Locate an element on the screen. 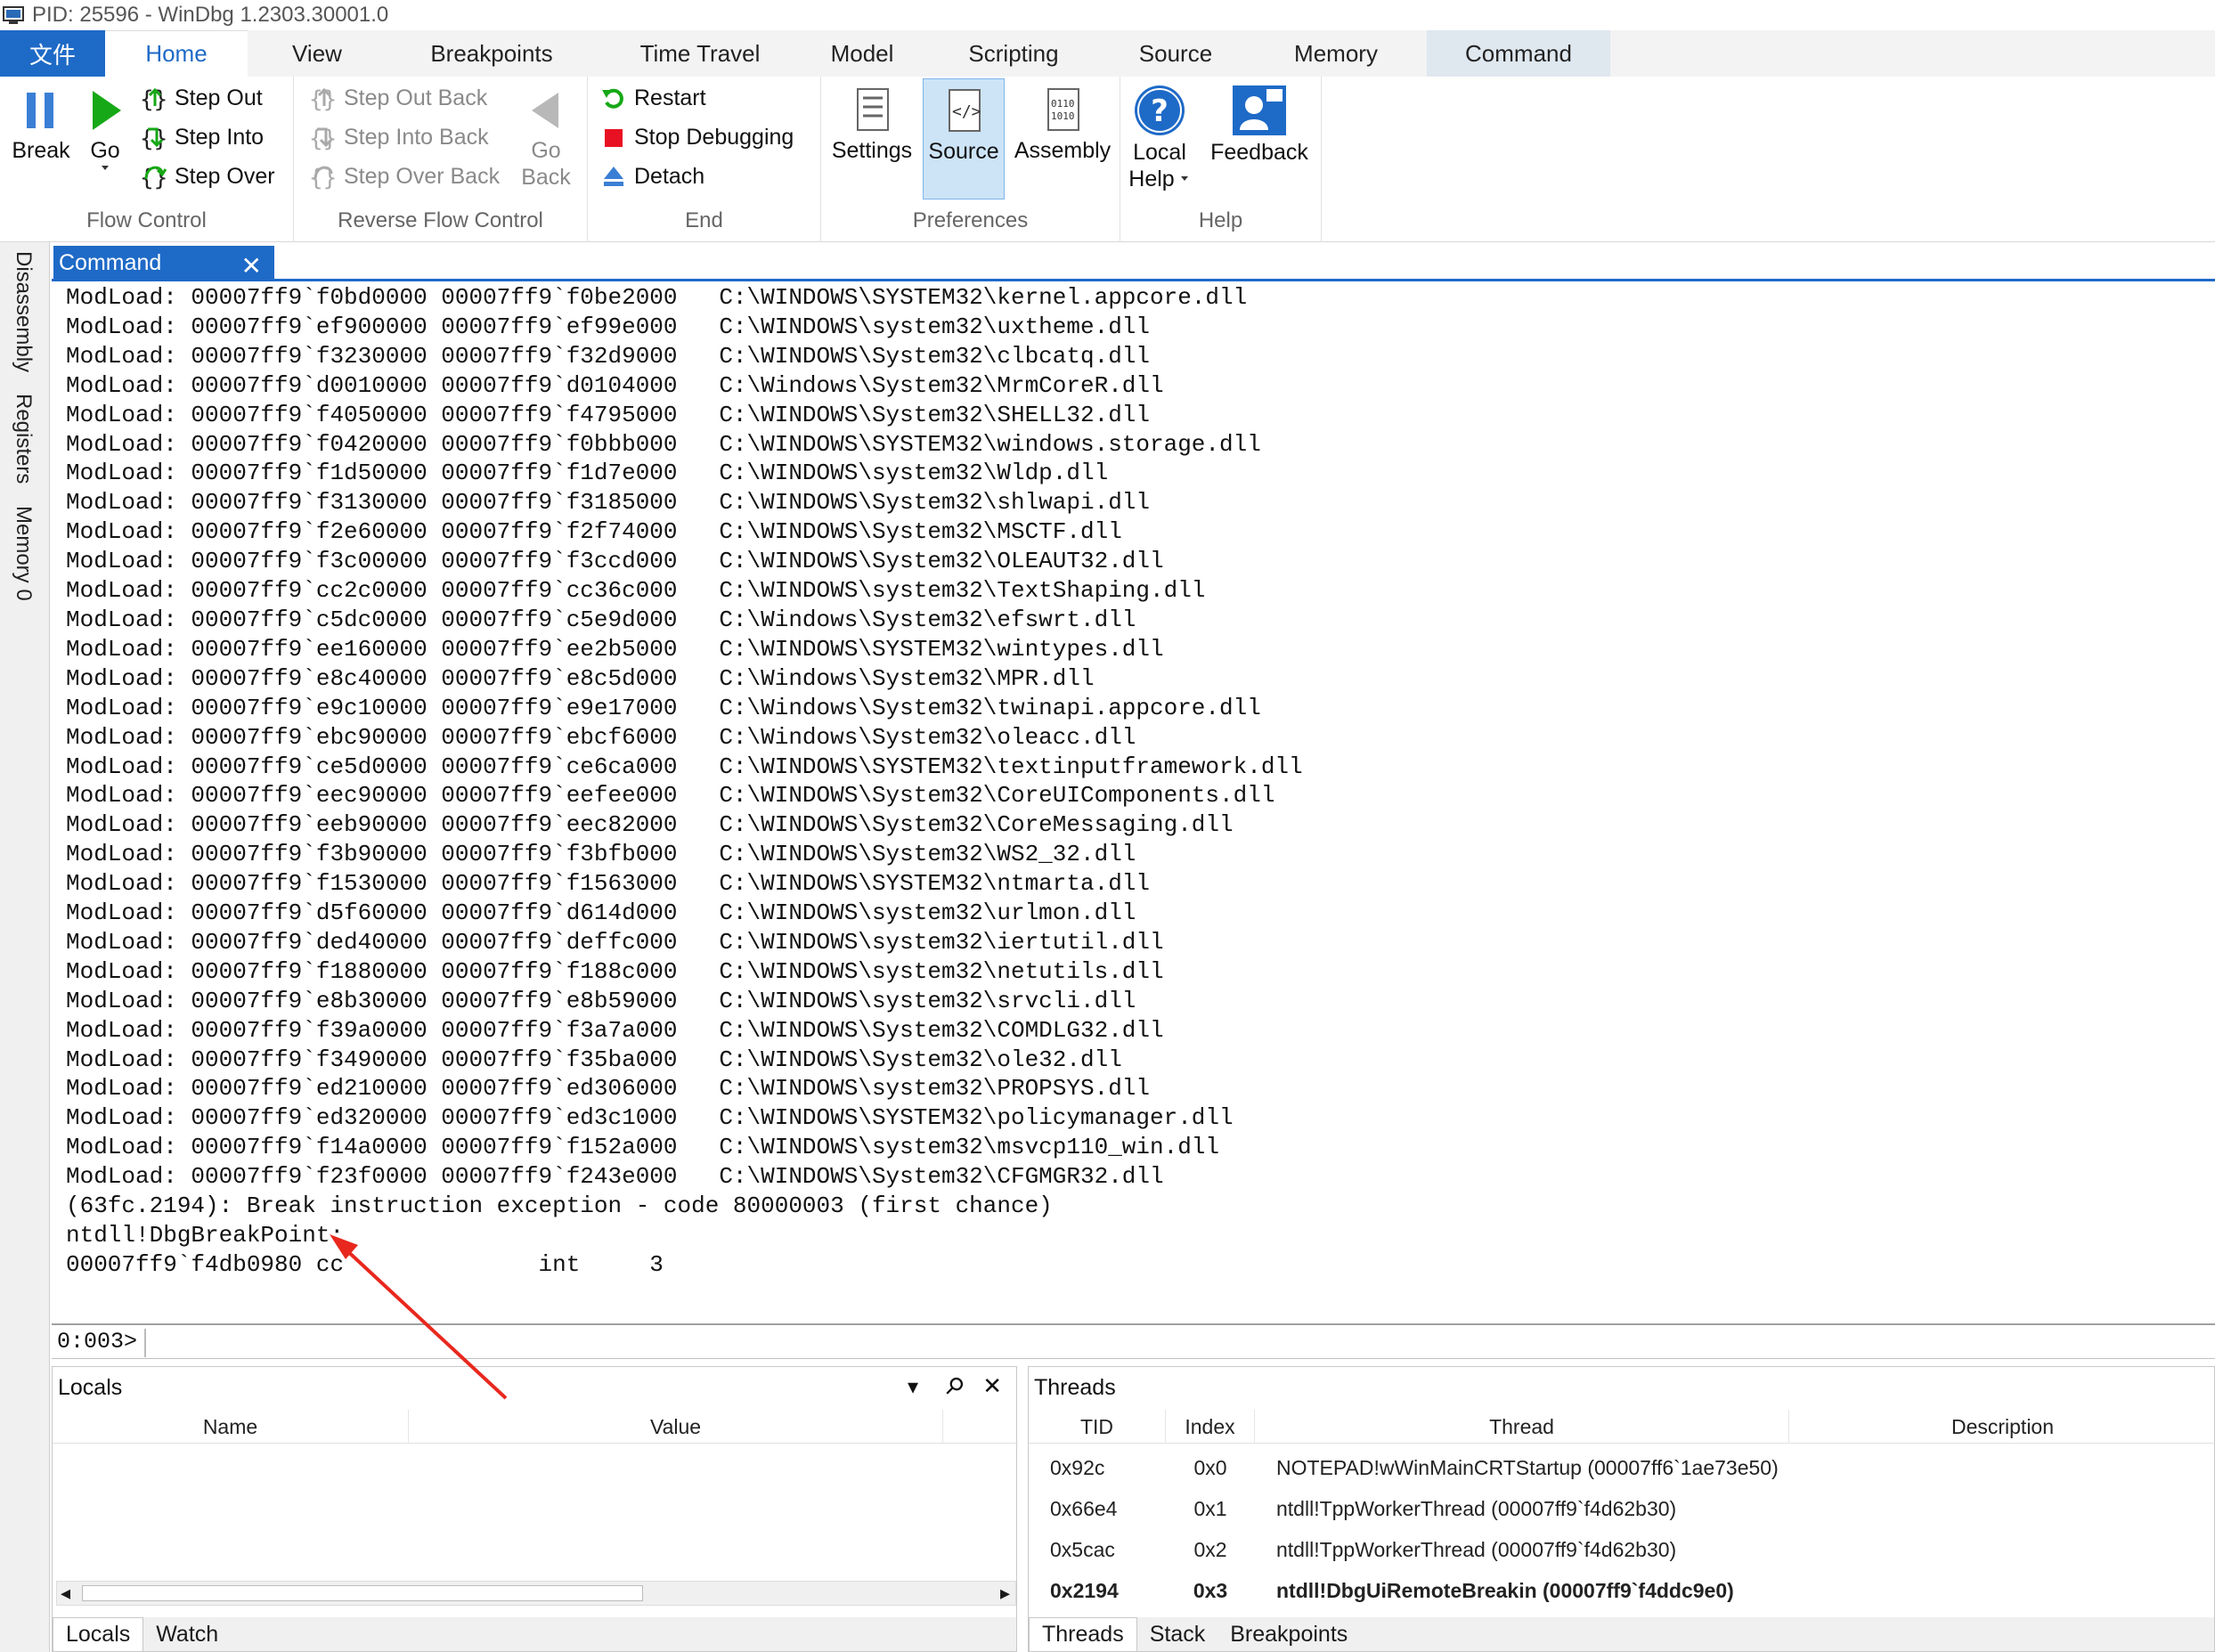 Image resolution: width=2215 pixels, height=1652 pixels. tab-stack: Stack is located at coordinates (1177, 1634).